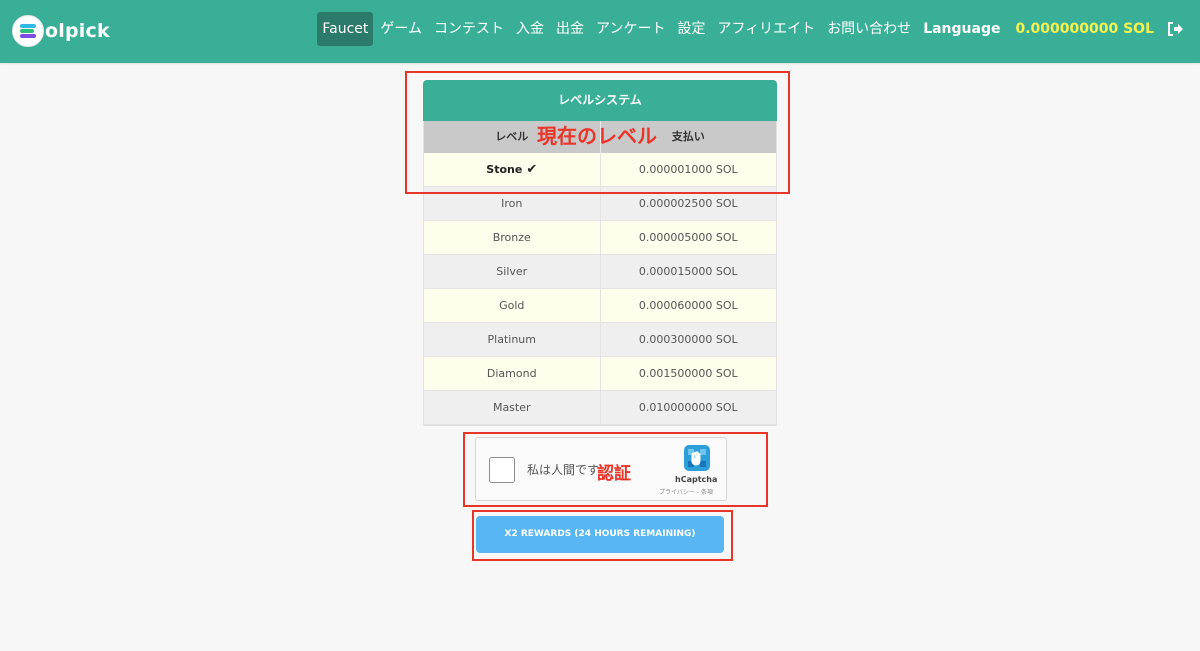  I want to click on nav-item-contest: コンテスト, so click(469, 29).